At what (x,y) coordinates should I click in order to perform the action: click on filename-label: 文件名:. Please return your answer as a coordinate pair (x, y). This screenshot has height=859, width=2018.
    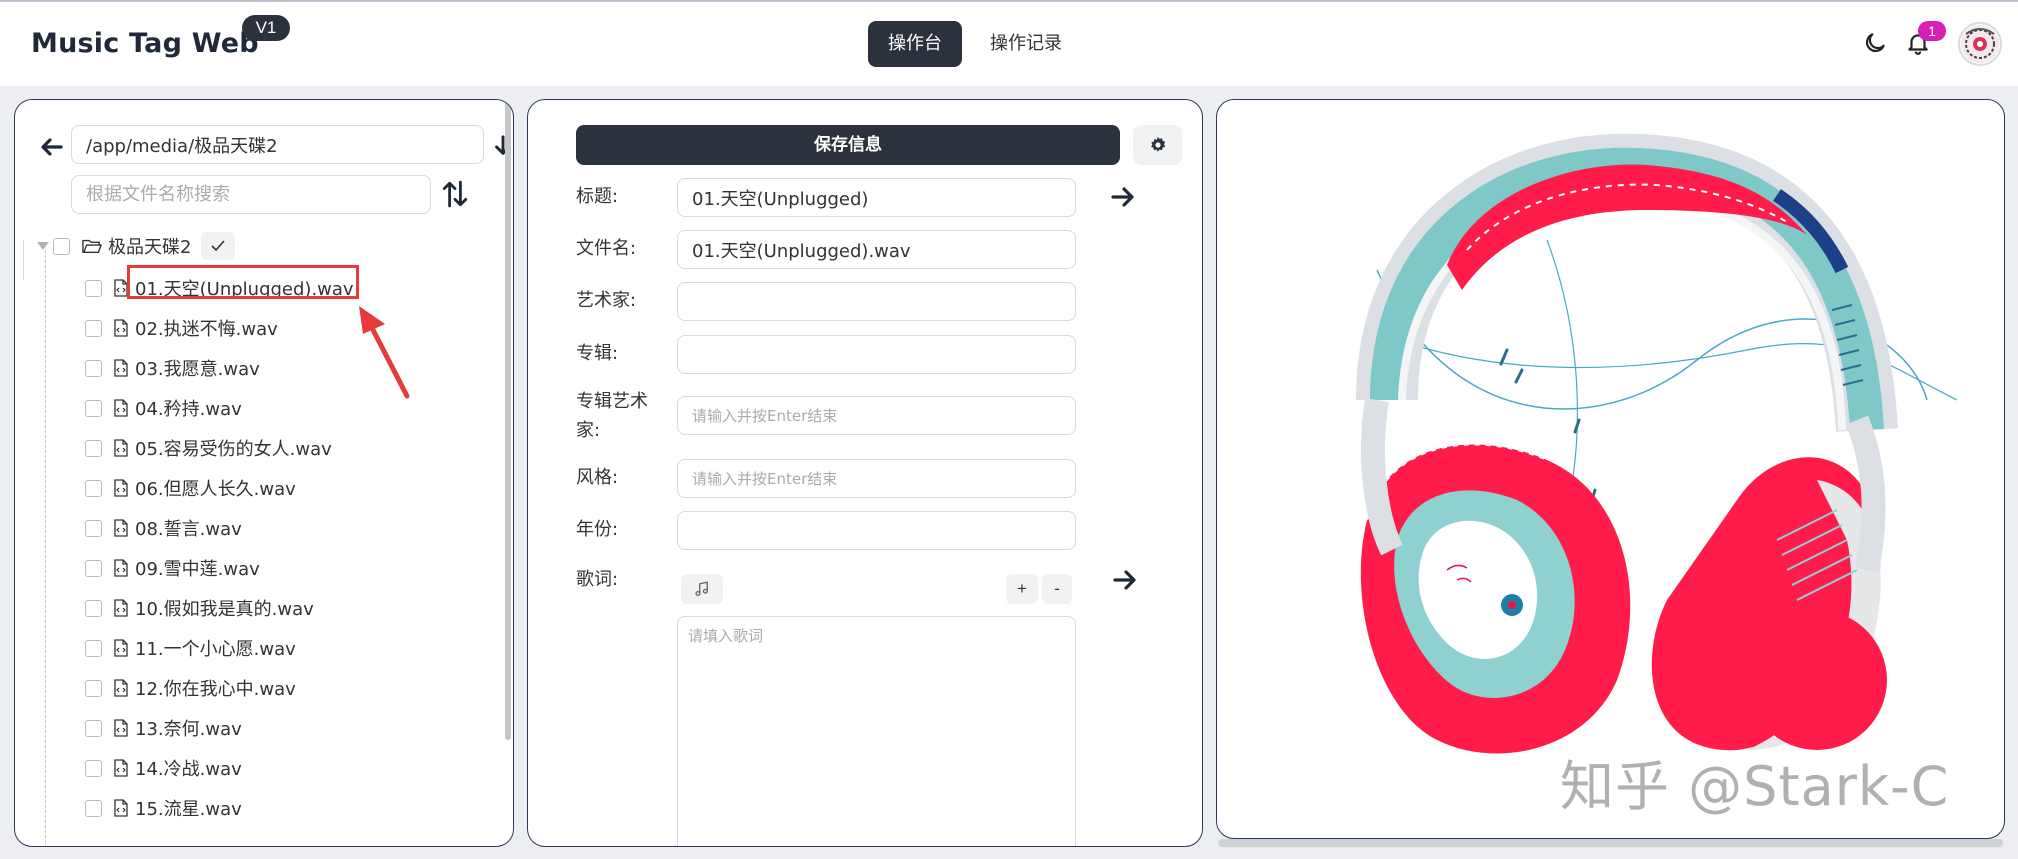
    Looking at the image, I should click on (606, 248).